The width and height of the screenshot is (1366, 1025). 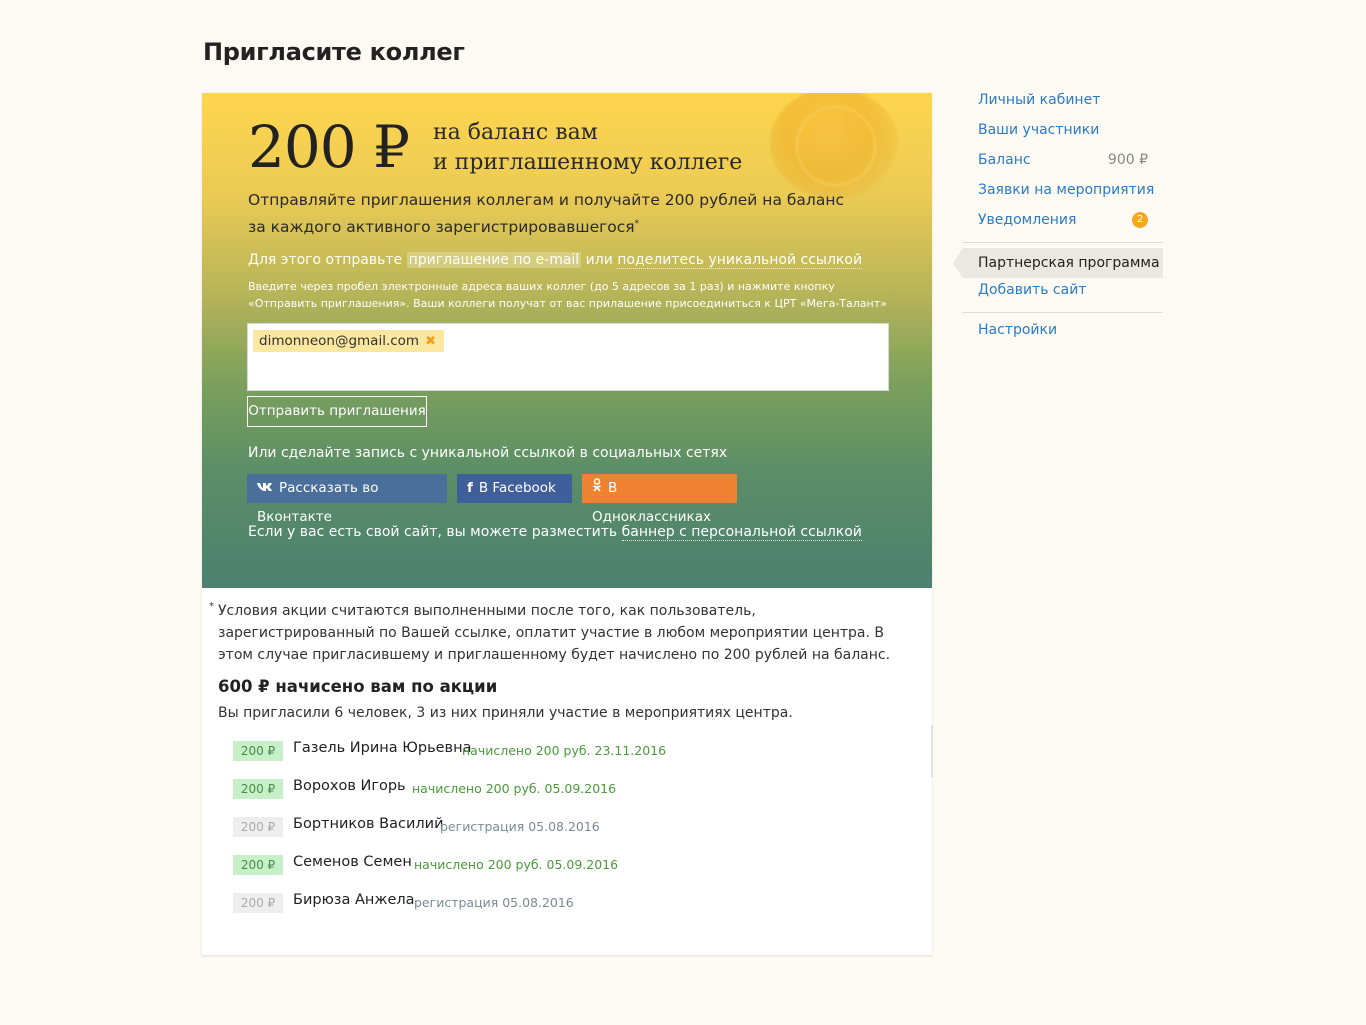 I want to click on referral-name: Бирюза Анжела, so click(x=354, y=900).